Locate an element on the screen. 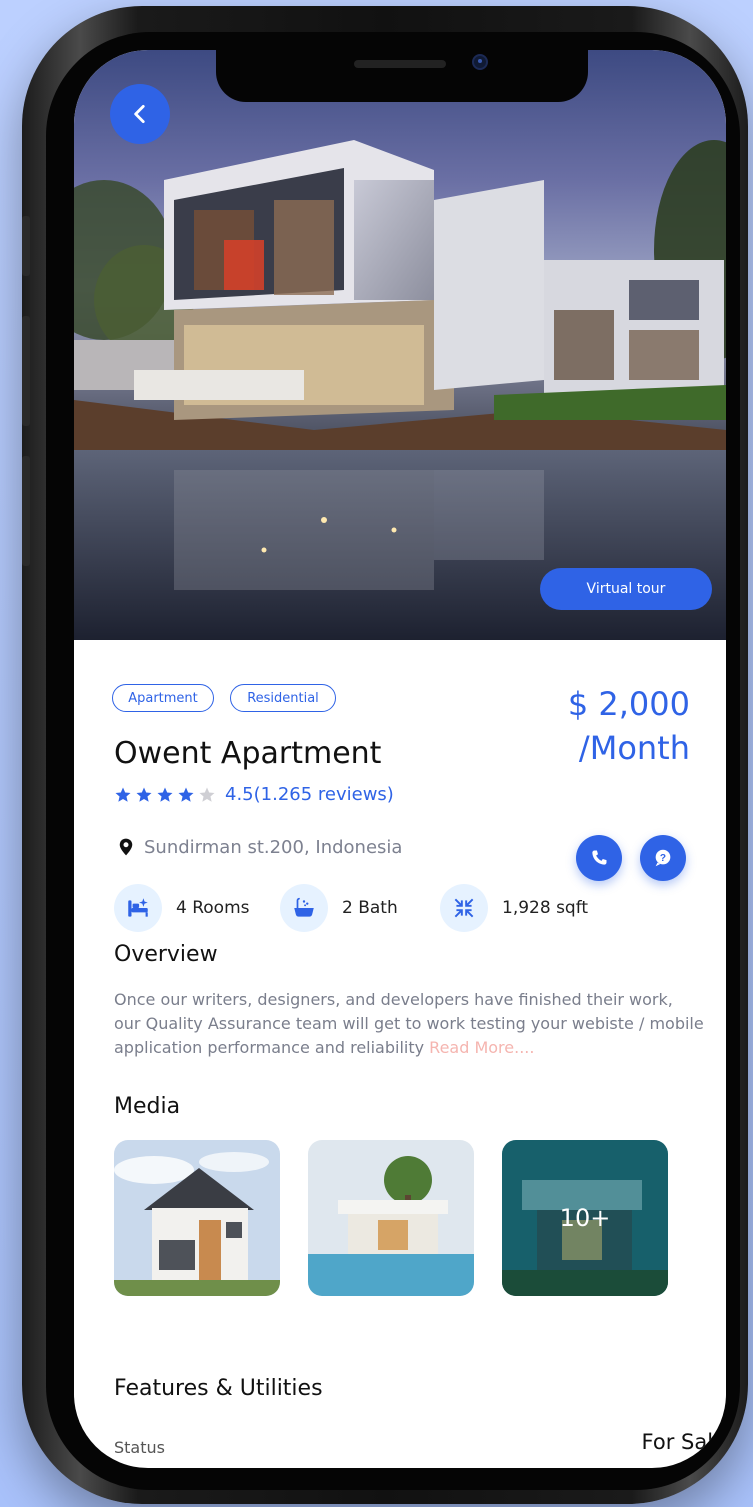  media-thumbnail-more: 10+ is located at coordinates (585, 1218).